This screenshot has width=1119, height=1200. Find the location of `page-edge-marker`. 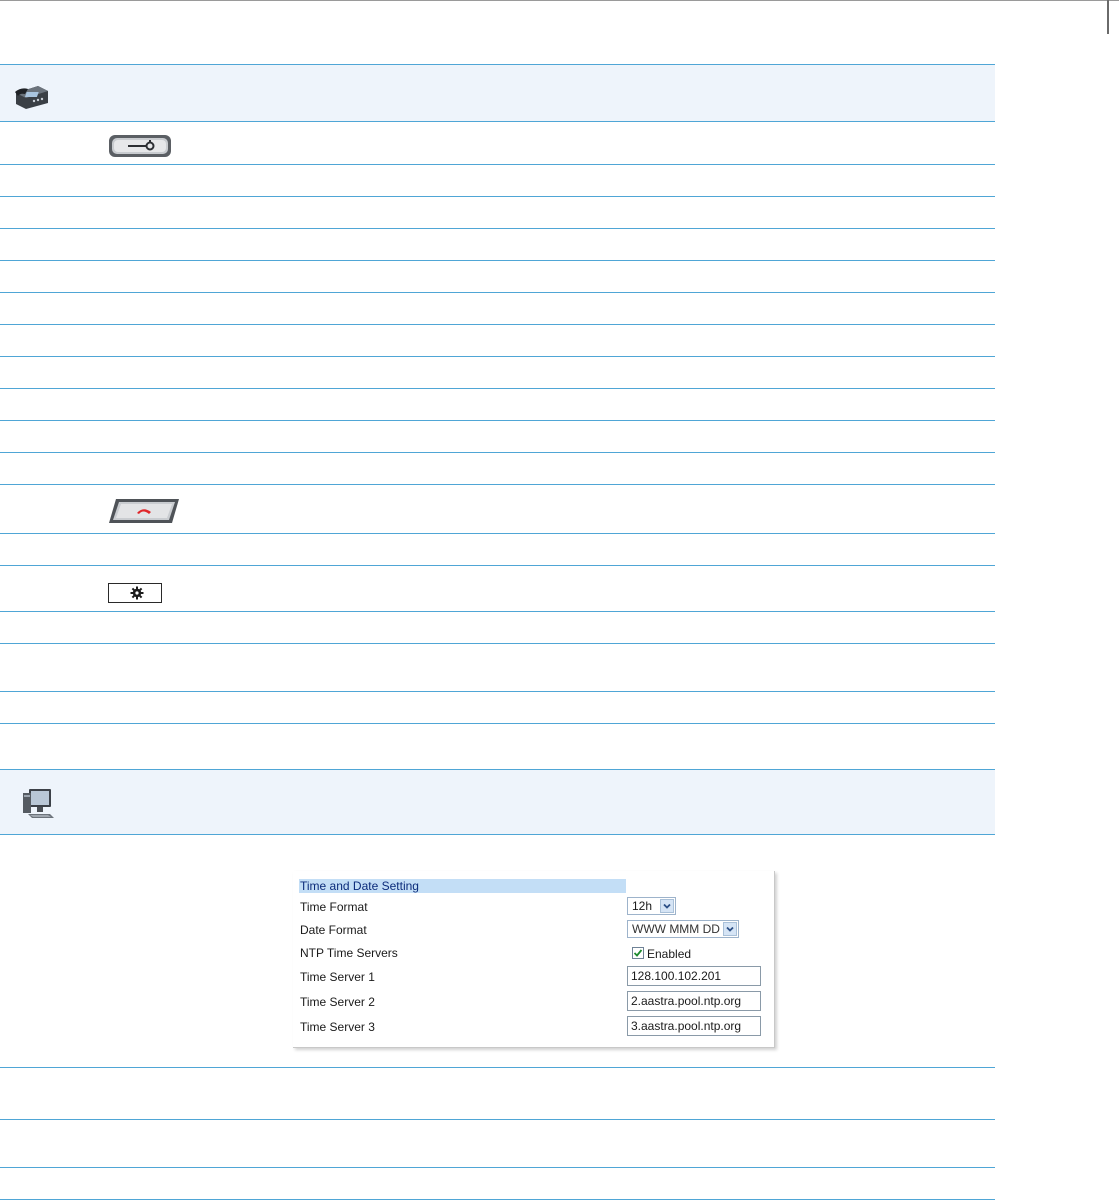

page-edge-marker is located at coordinates (1108, 17).